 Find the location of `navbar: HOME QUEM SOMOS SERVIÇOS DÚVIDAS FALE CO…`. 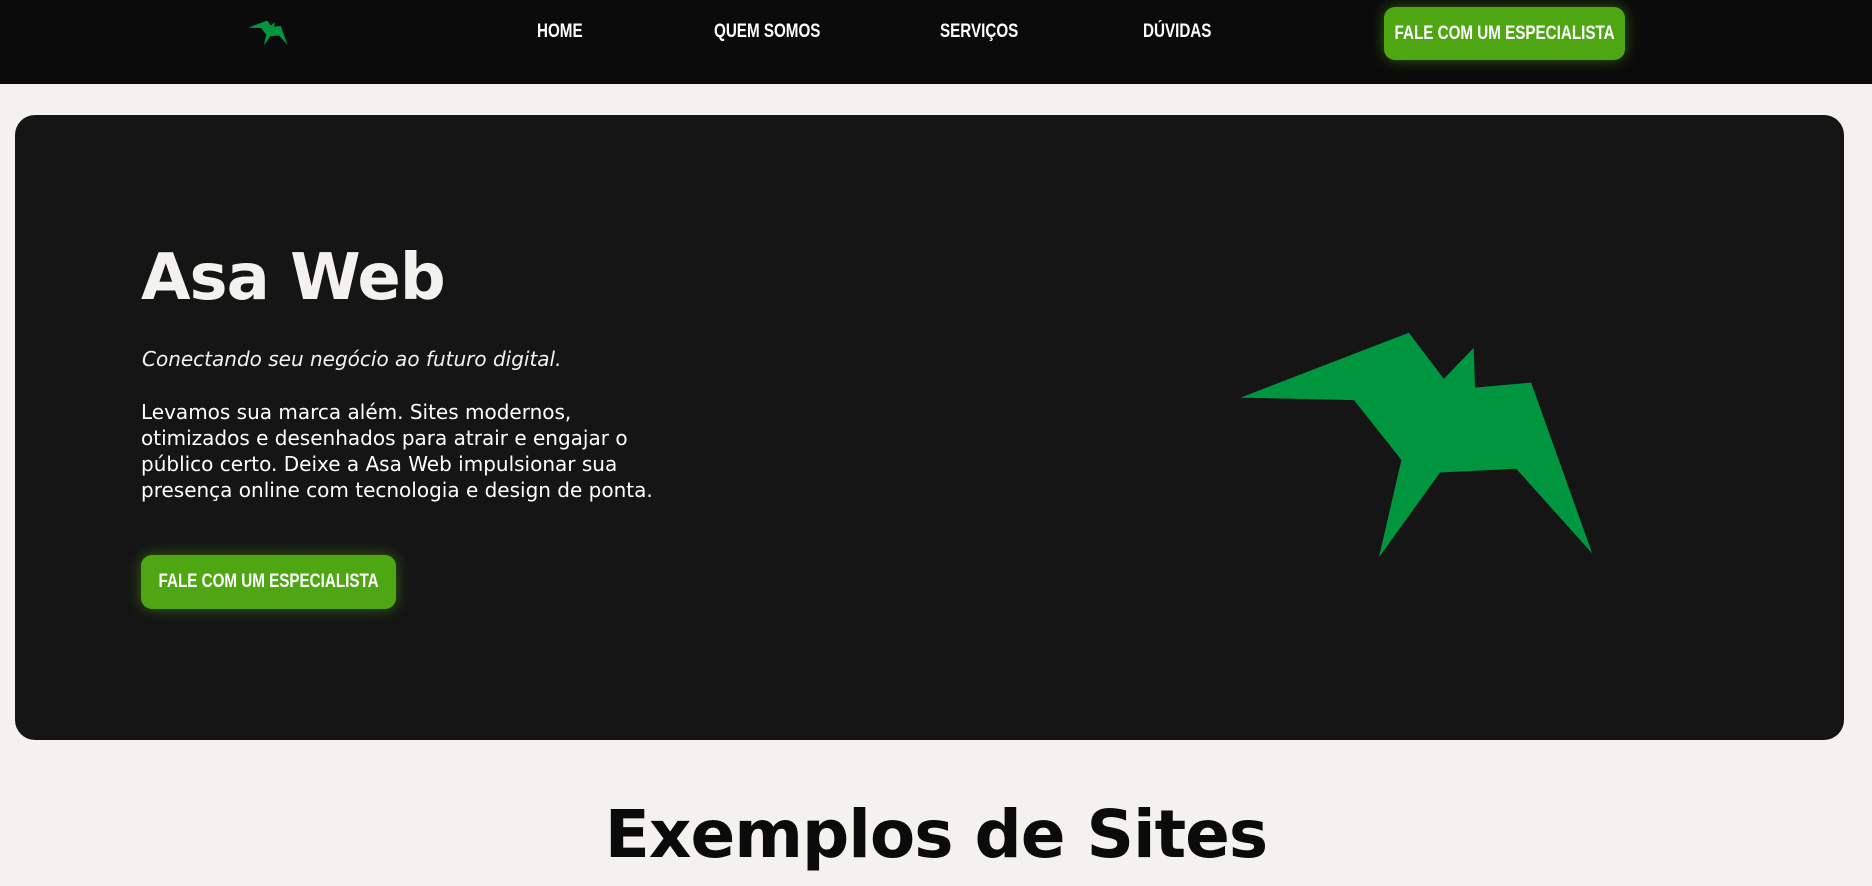

navbar: HOME QUEM SOMOS SERVIÇOS DÚVIDAS FALE CO… is located at coordinates (936, 42).